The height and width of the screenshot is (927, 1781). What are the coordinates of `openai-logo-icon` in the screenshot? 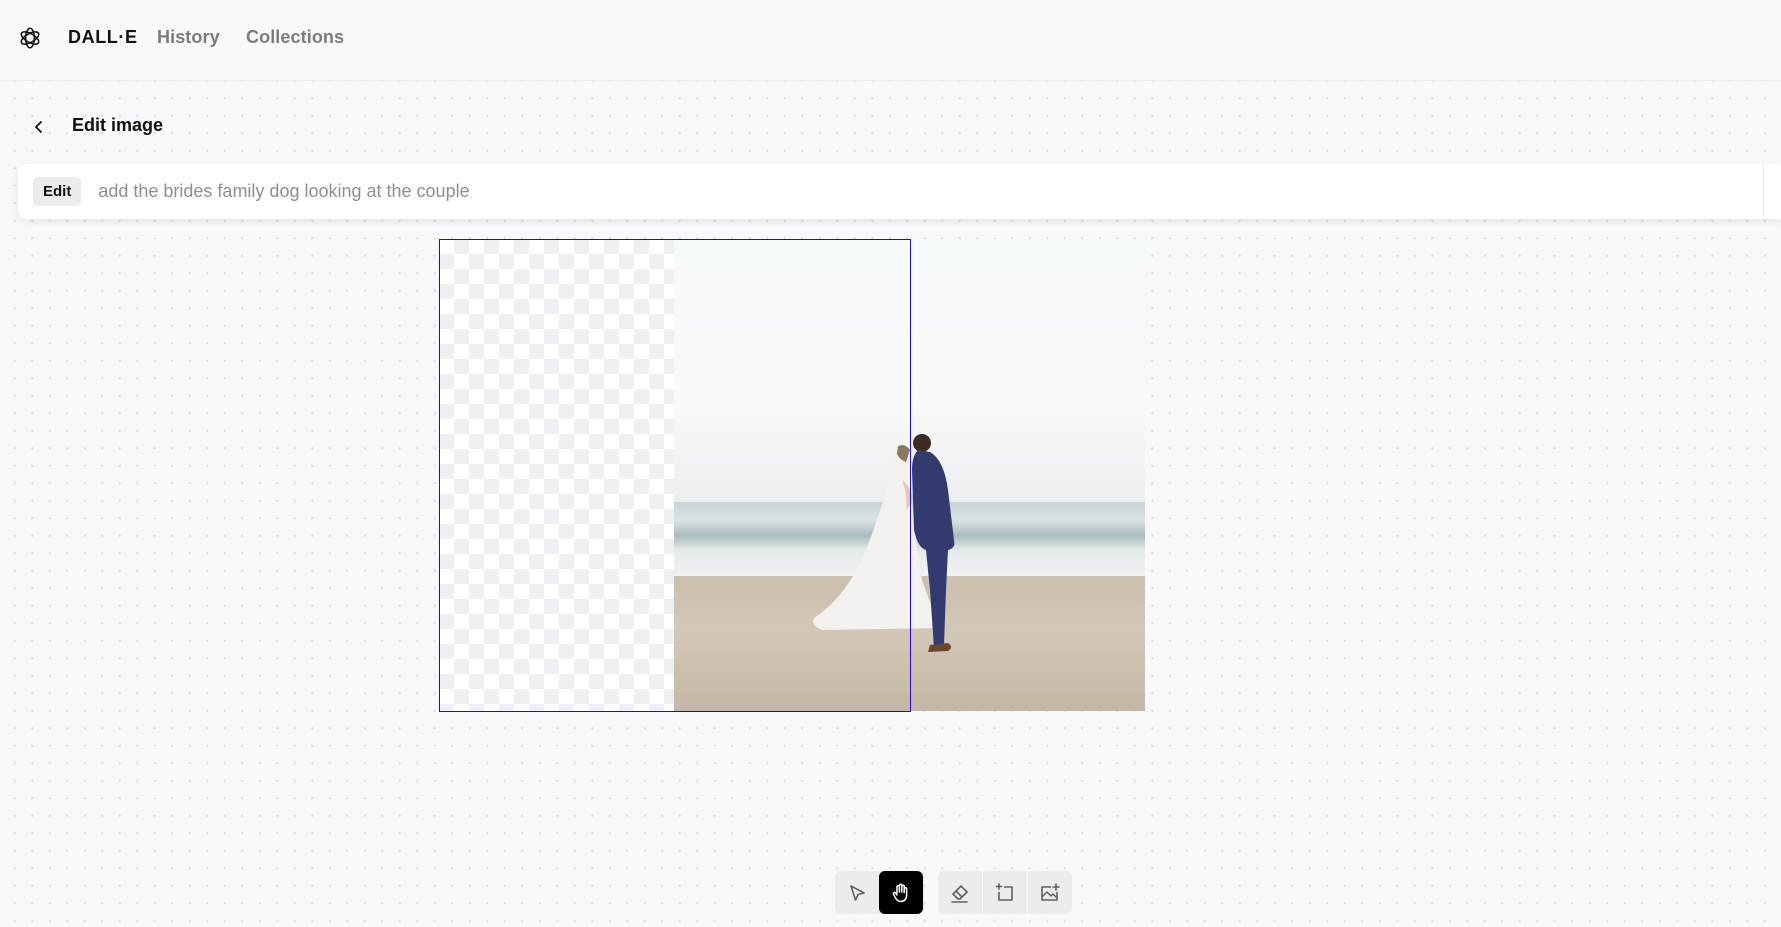 It's located at (30, 38).